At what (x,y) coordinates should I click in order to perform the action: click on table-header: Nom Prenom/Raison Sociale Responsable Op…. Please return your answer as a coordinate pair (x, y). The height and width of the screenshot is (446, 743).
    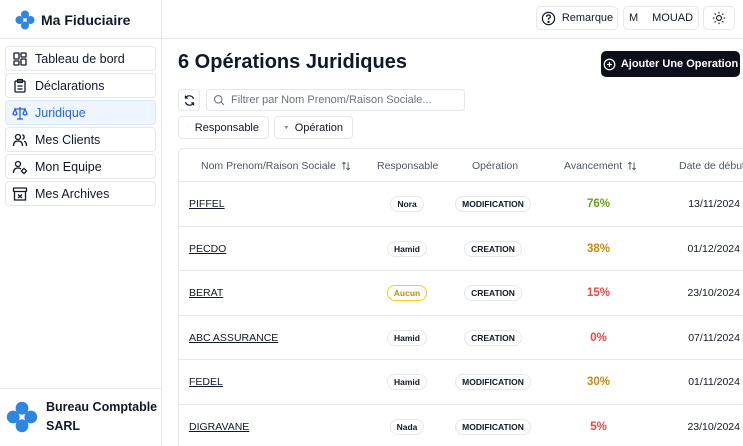
    Looking at the image, I should click on (461, 165).